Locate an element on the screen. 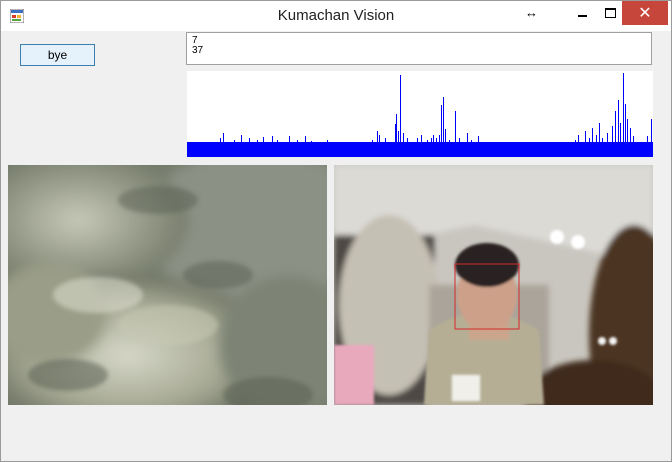 The image size is (672, 462). output-textbox: 7 37 is located at coordinates (419, 48).